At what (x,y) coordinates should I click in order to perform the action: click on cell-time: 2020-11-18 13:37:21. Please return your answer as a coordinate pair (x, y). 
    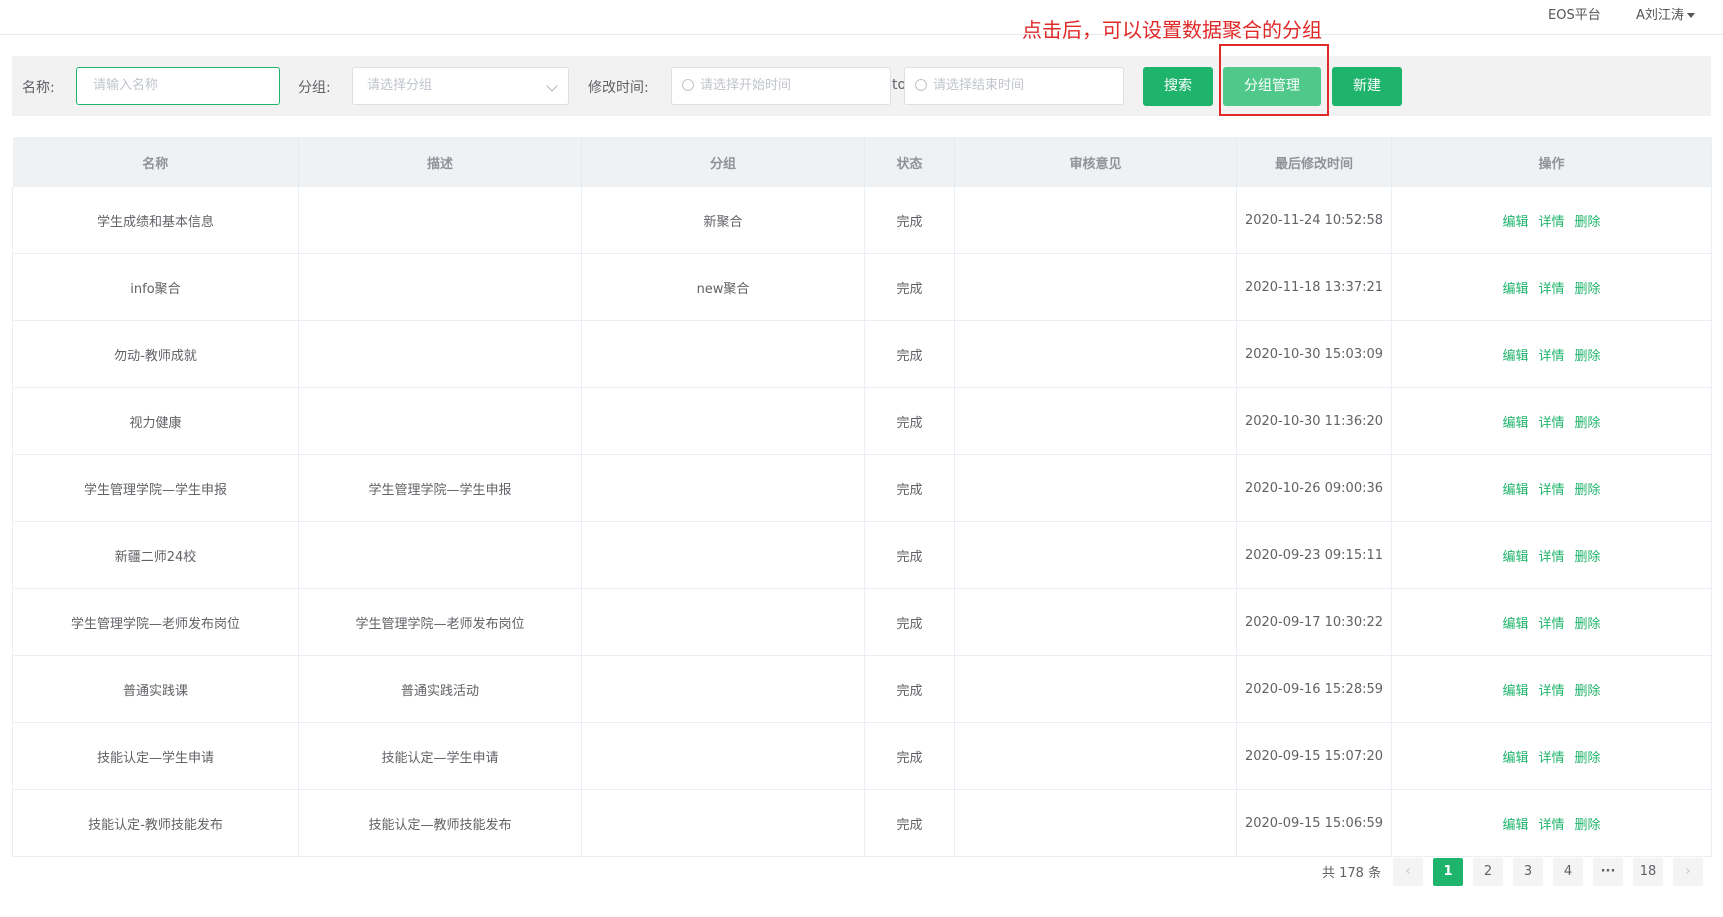
    Looking at the image, I should click on (1314, 287).